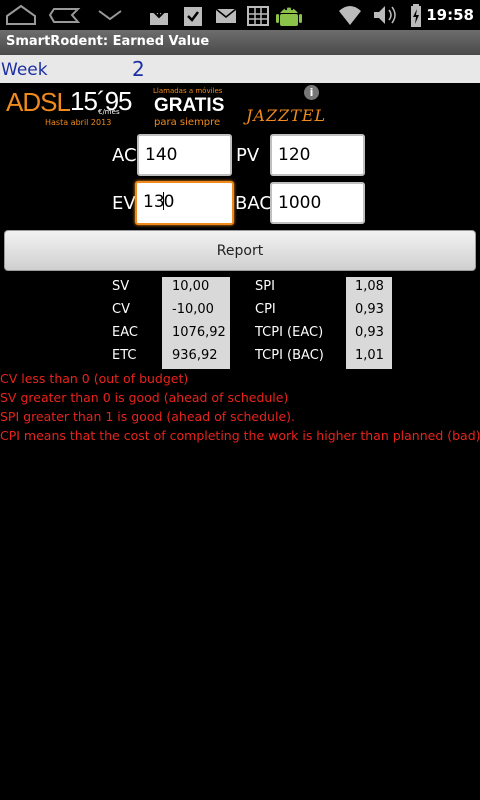  Describe the element at coordinates (154, 202) in the screenshot. I see `ev-input-value: 13` at that location.